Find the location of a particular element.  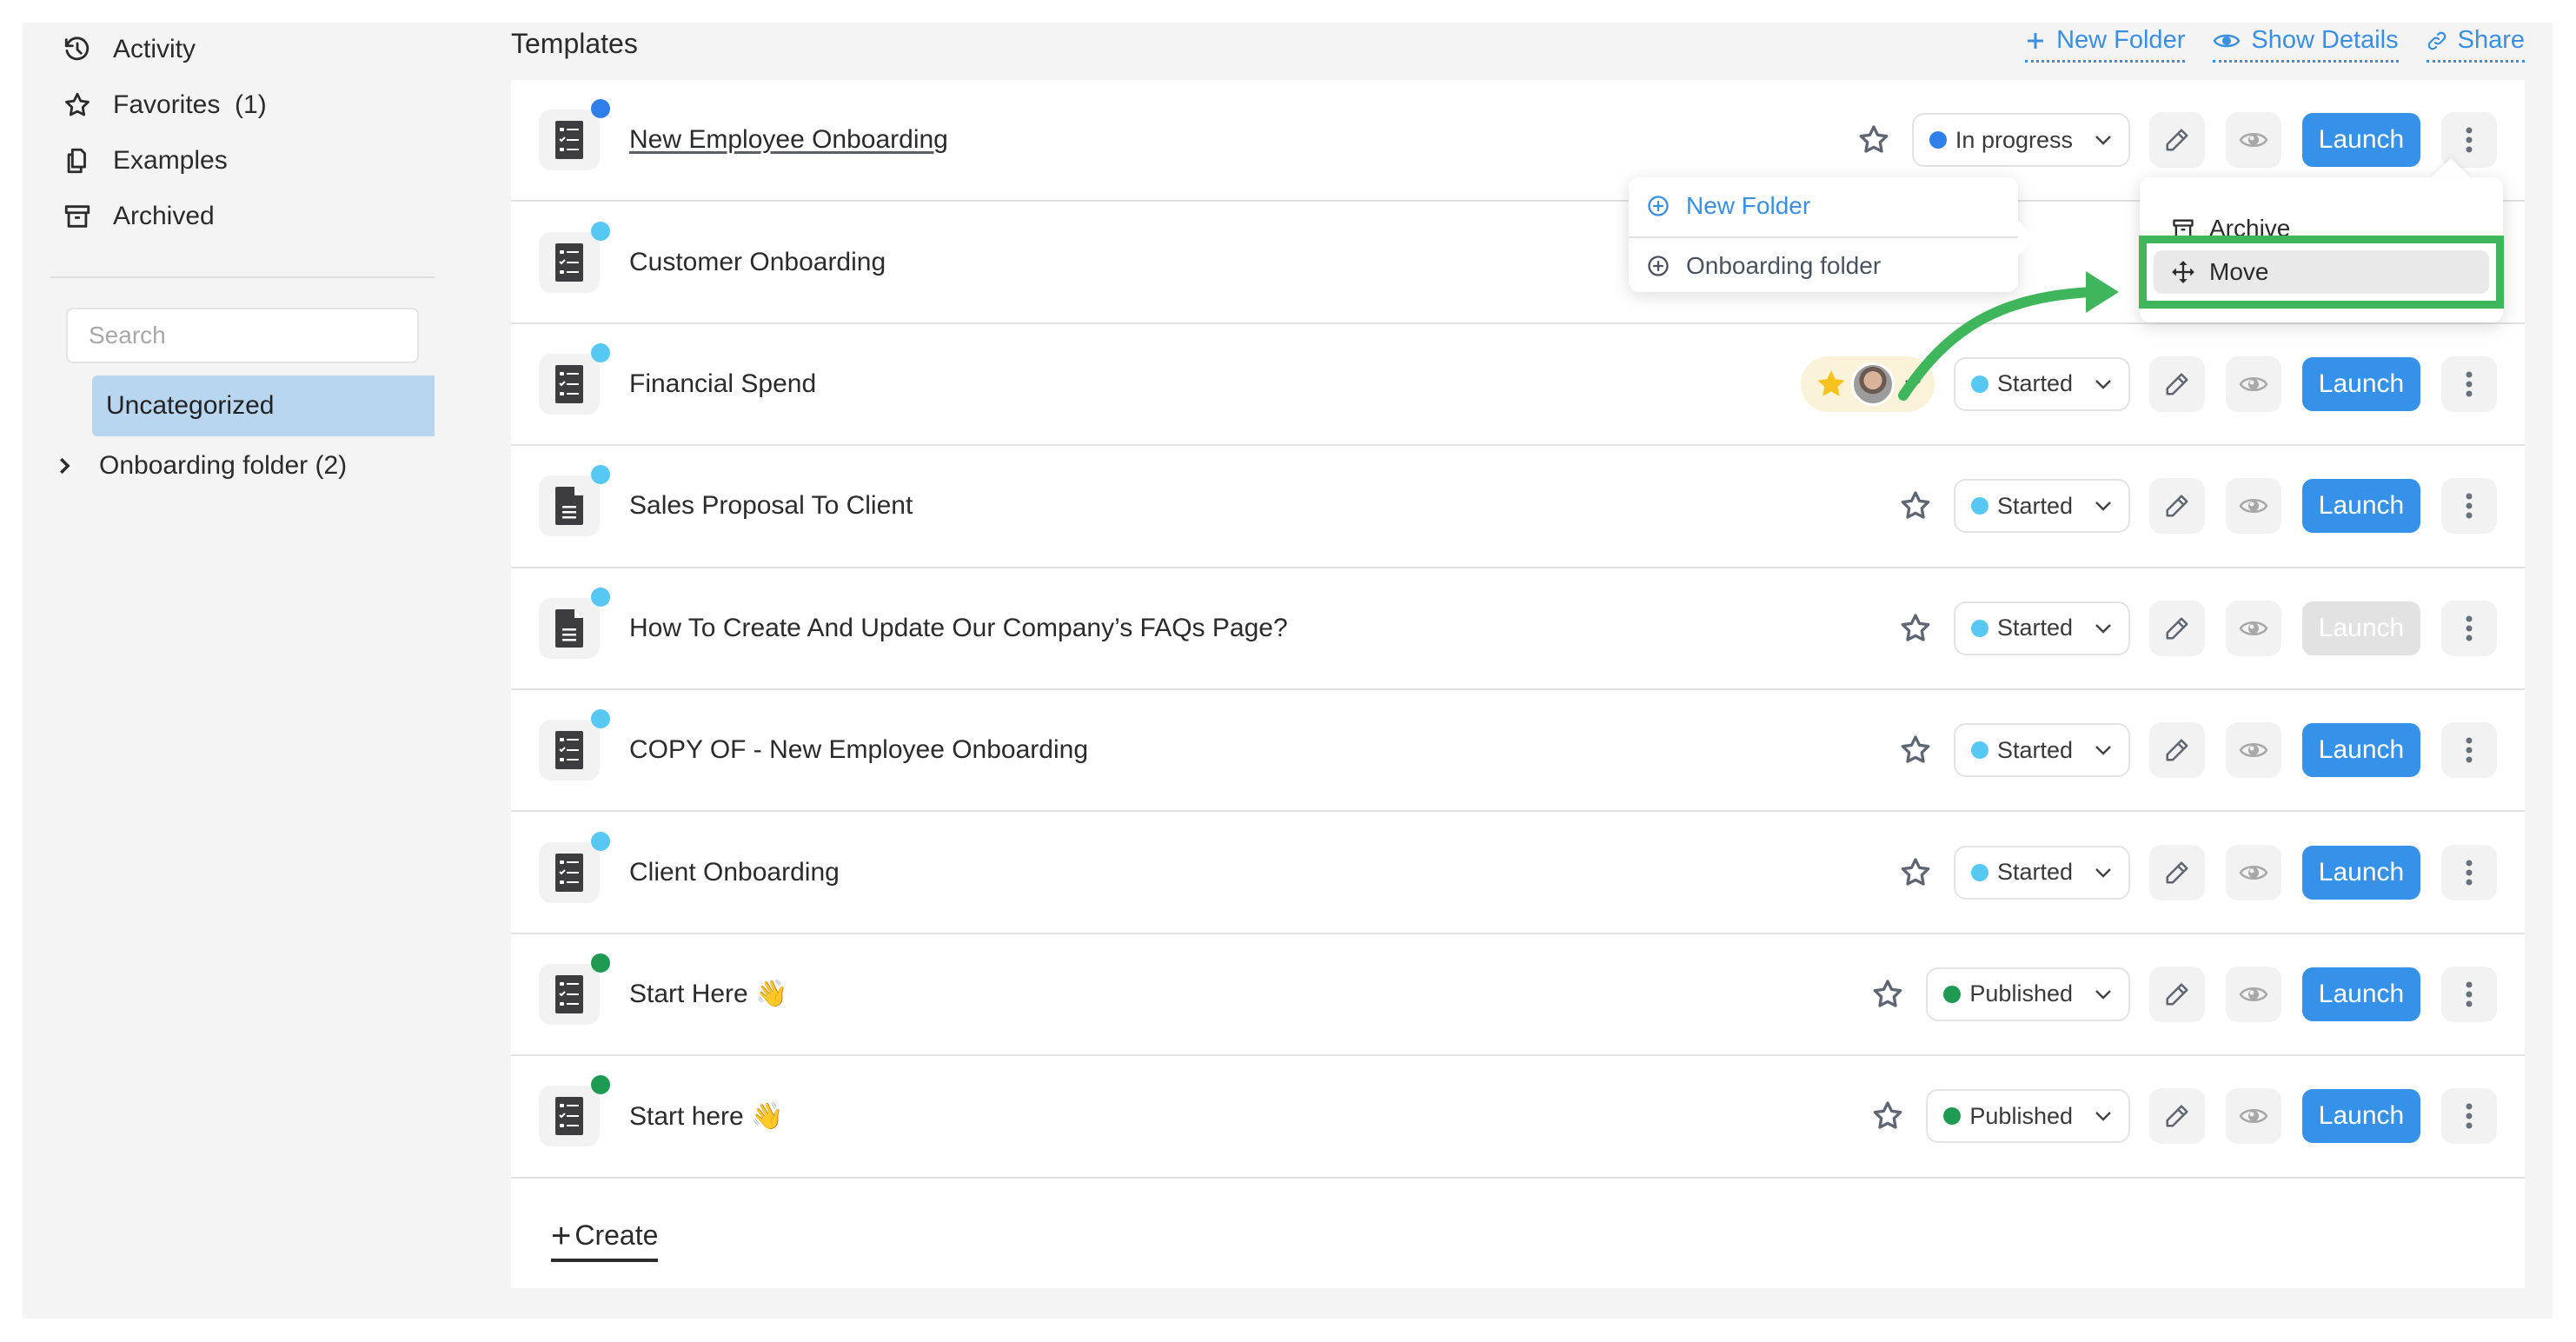

template-row: Sales Proposal To Client Started Launch is located at coordinates (1518, 507).